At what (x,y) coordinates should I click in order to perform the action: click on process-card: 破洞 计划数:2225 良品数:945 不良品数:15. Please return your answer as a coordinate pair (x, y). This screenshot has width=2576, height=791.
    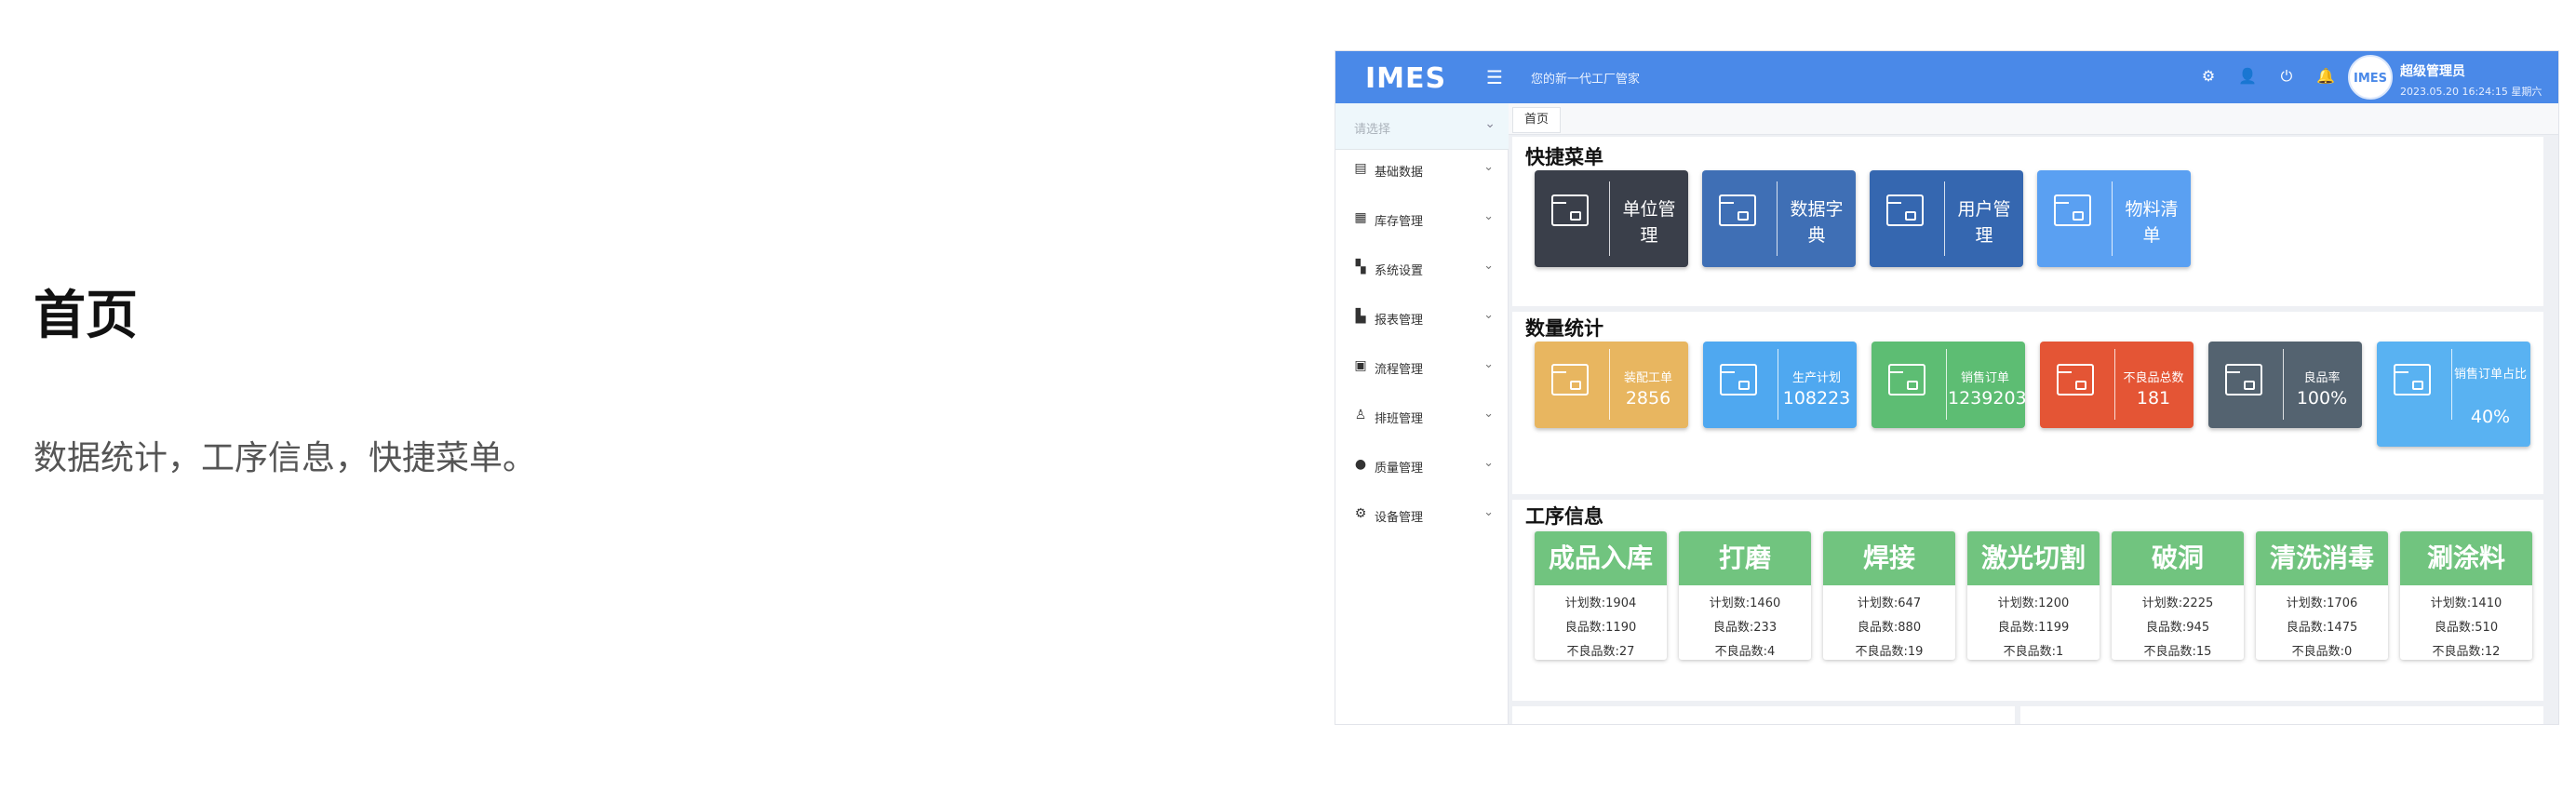
    Looking at the image, I should click on (2178, 595).